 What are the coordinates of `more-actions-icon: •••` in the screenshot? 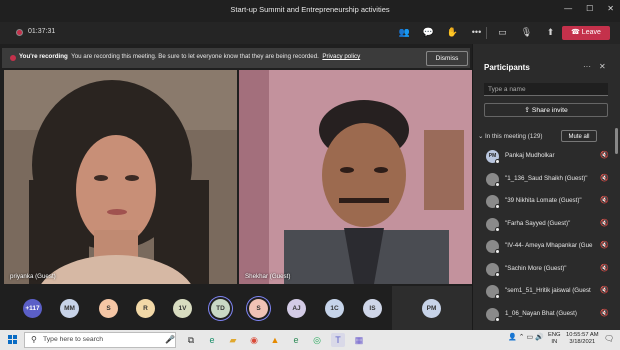 It's located at (476, 32).